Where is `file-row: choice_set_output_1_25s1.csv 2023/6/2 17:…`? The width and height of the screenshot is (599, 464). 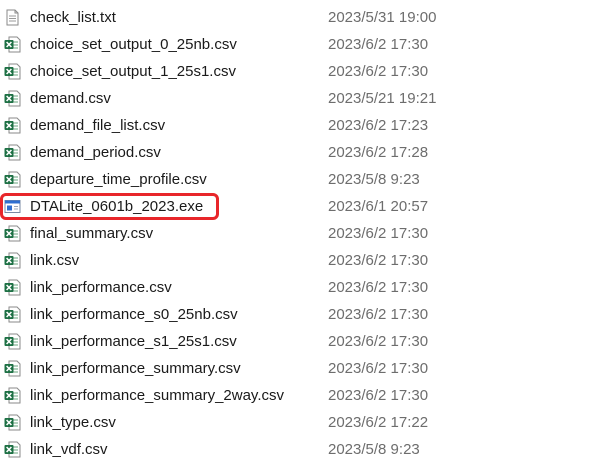 file-row: choice_set_output_1_25s1.csv 2023/6/2 17:… is located at coordinates (299, 71).